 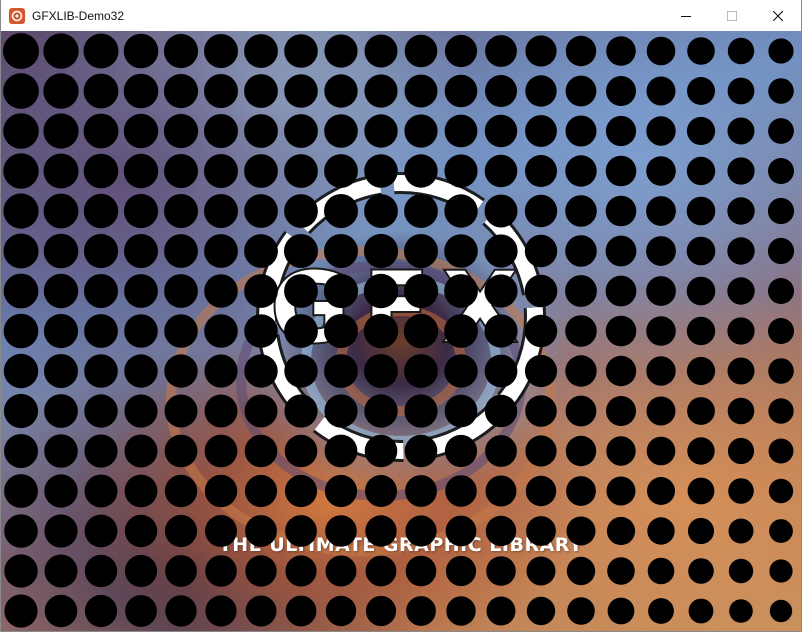 I want to click on minimize-icon, so click(x=686, y=16).